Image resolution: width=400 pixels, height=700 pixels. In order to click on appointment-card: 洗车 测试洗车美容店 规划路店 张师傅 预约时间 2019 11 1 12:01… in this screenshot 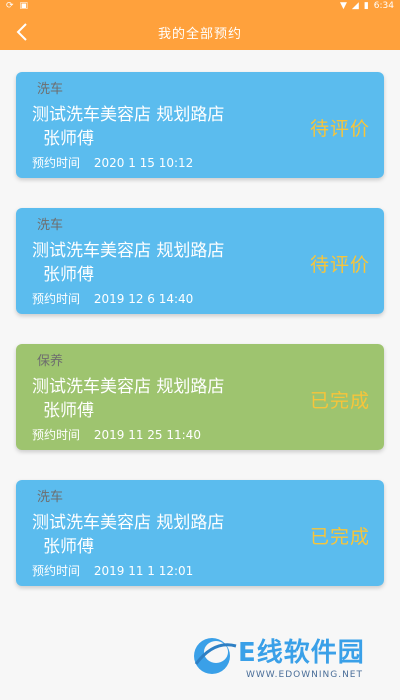, I will do `click(200, 533)`.